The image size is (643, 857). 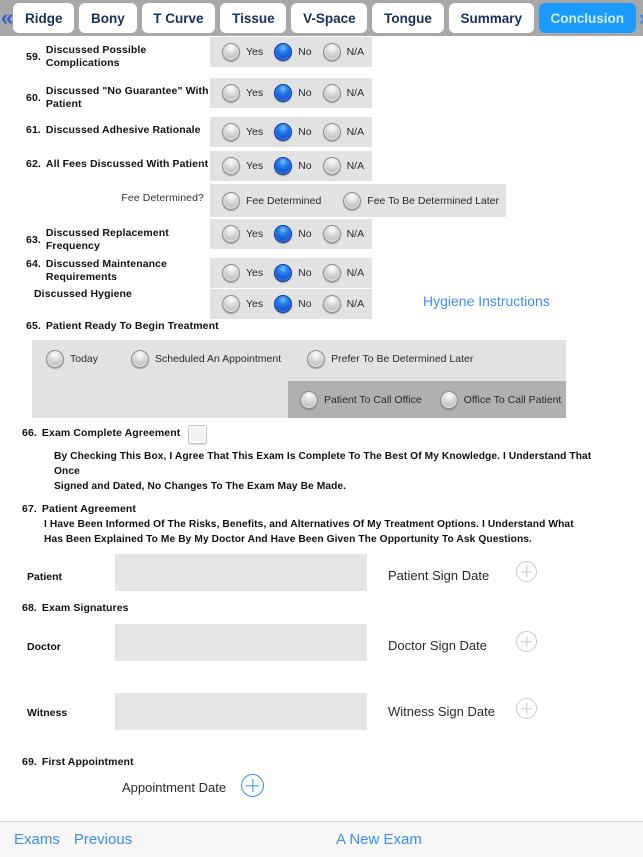 I want to click on option-patient-to-call-office: Patient To Call Office, so click(x=361, y=399).